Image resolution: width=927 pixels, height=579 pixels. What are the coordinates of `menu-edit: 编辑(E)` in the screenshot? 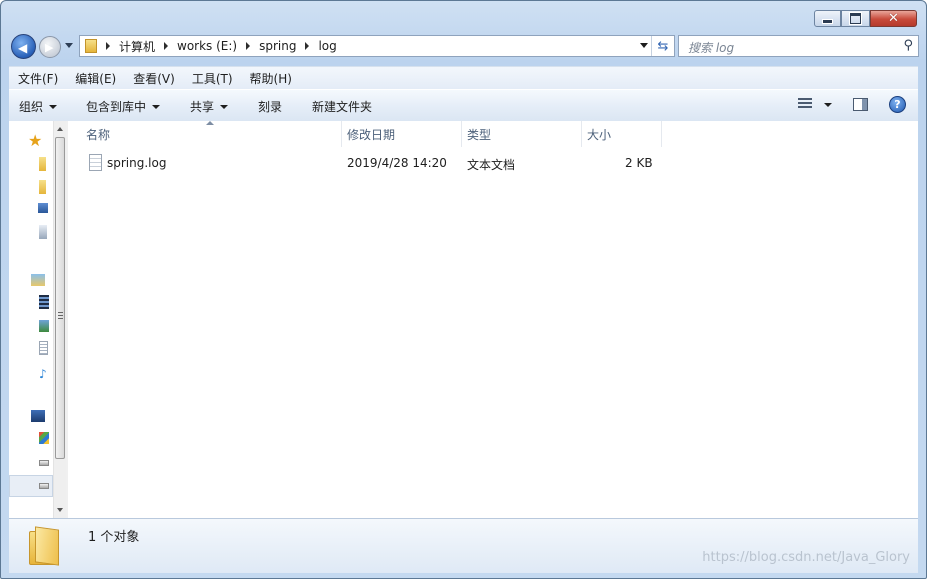 It's located at (95, 78).